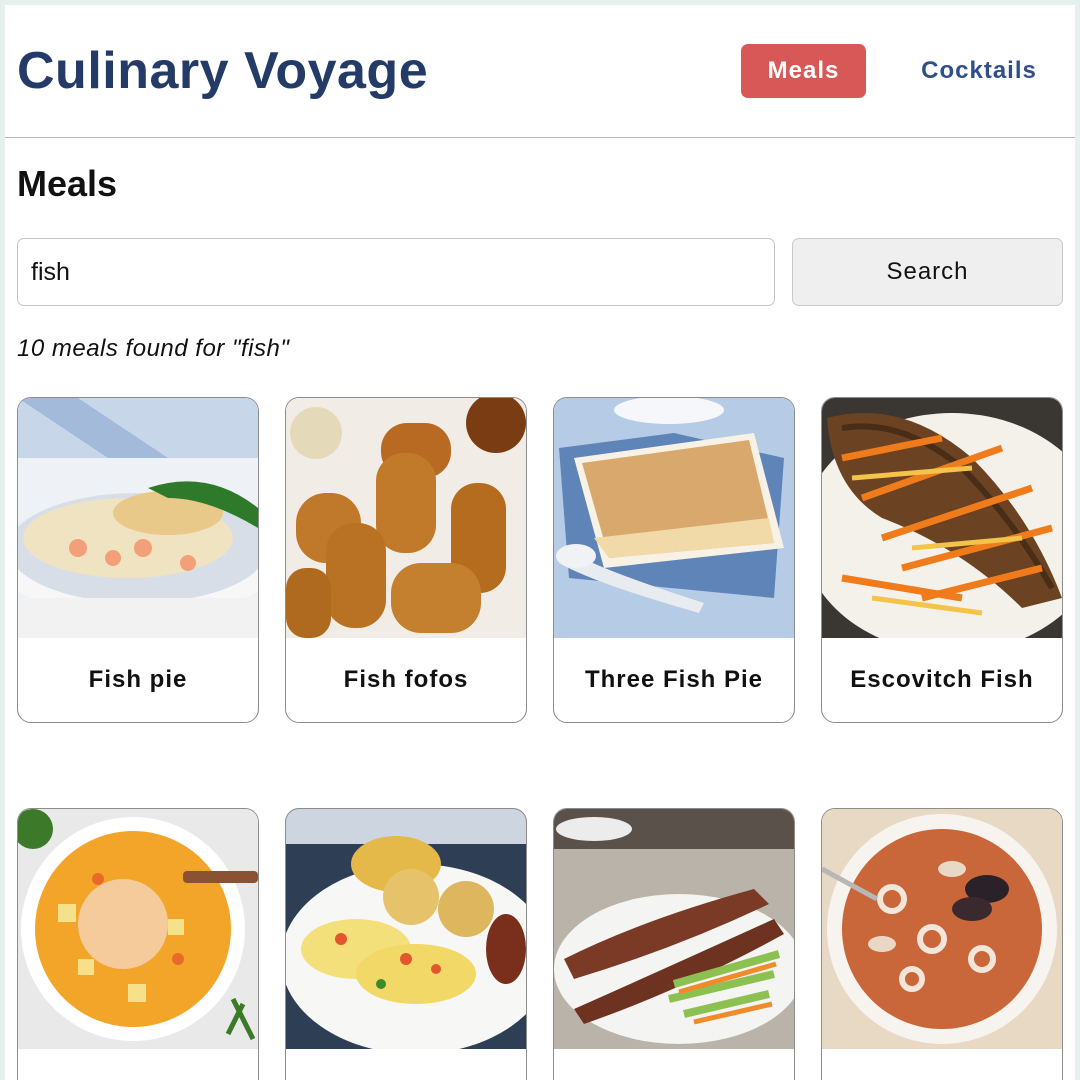 The height and width of the screenshot is (1080, 1080). Describe the element at coordinates (942, 929) in the screenshot. I see `seafood-stew-photo` at that location.